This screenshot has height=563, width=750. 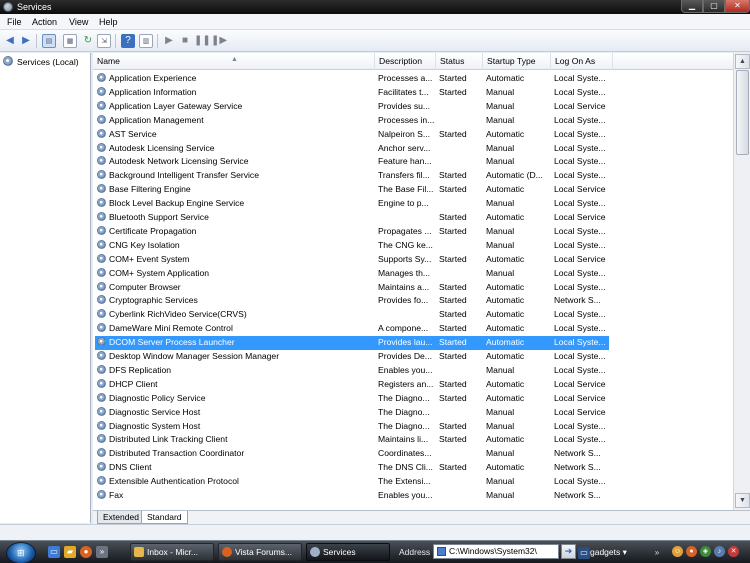 I want to click on minimize-button: ▁, so click(x=692, y=6).